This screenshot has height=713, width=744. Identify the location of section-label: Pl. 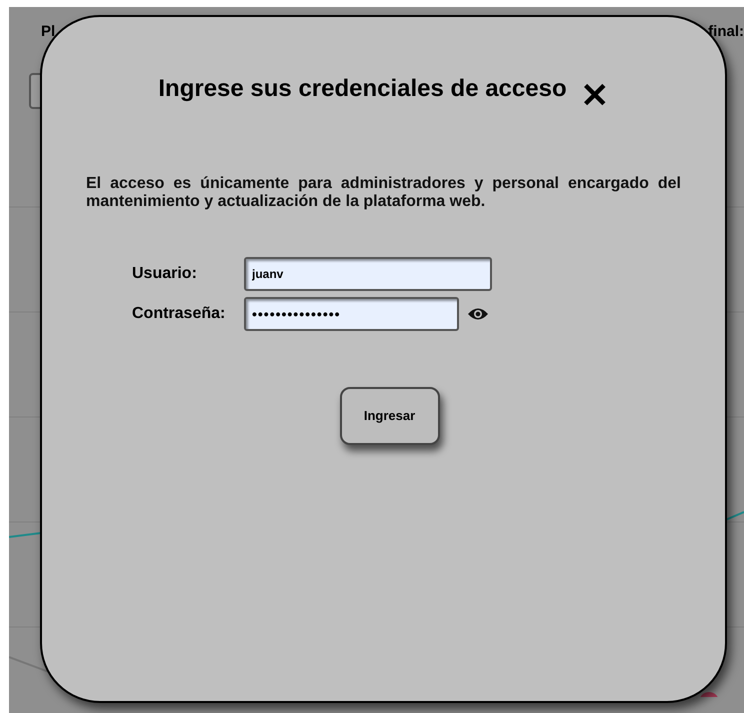
(48, 32).